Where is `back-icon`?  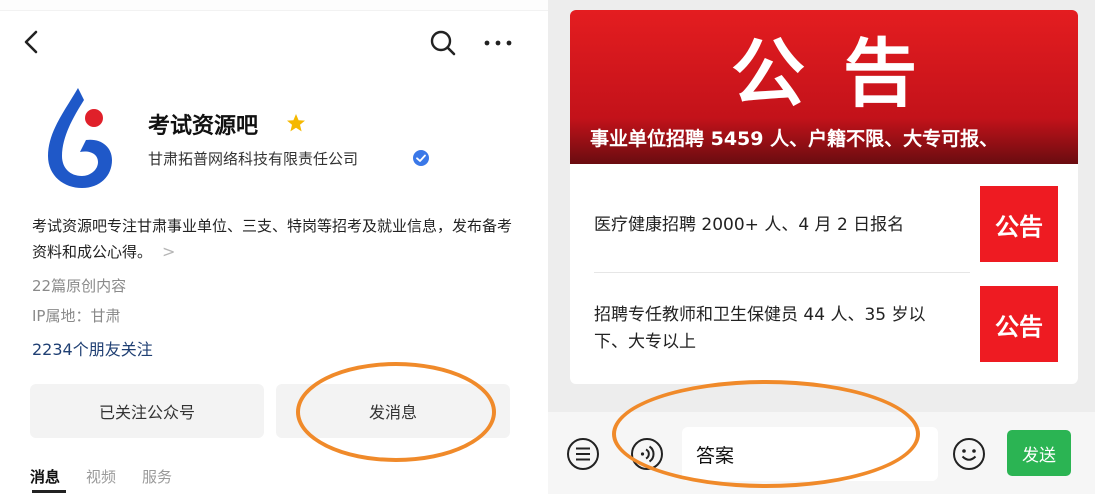 back-icon is located at coordinates (33, 42).